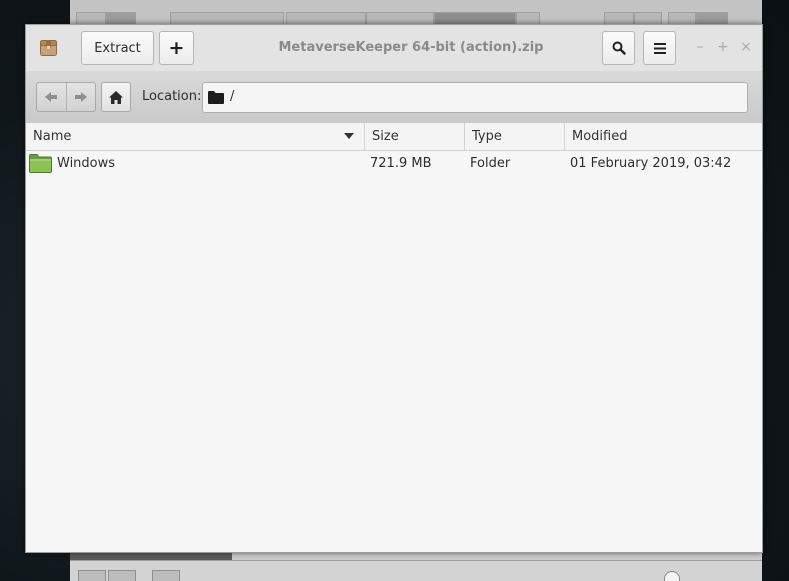 This screenshot has height=581, width=789. I want to click on column-header-label: Type, so click(487, 136).